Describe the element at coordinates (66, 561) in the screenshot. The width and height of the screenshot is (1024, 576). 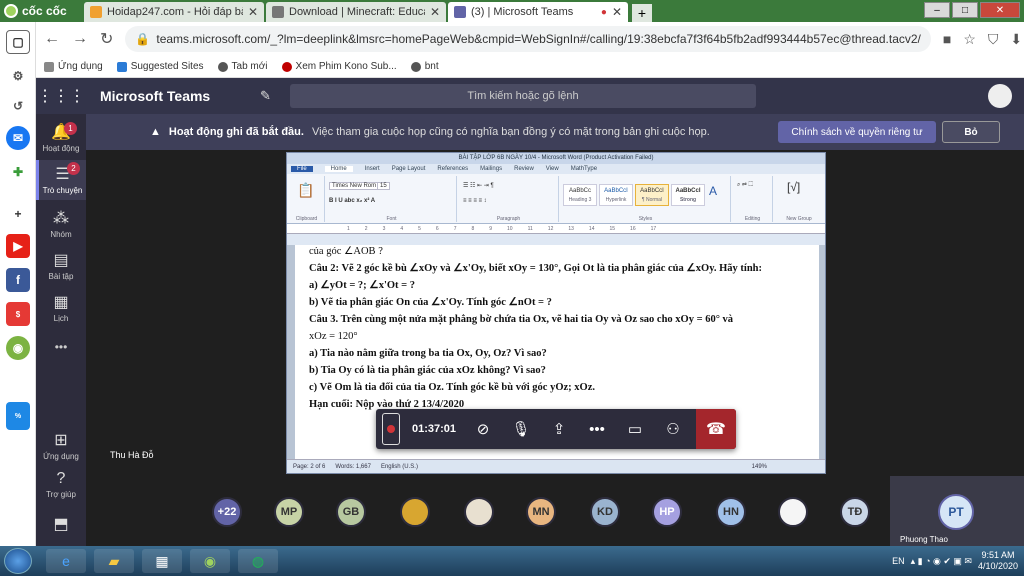
I see `ie-icon: e` at that location.